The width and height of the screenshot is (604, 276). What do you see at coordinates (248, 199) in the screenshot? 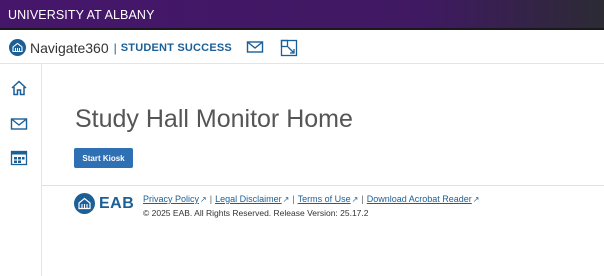
I see `legal-disclaimer-link: Legal Disclaimer` at bounding box center [248, 199].